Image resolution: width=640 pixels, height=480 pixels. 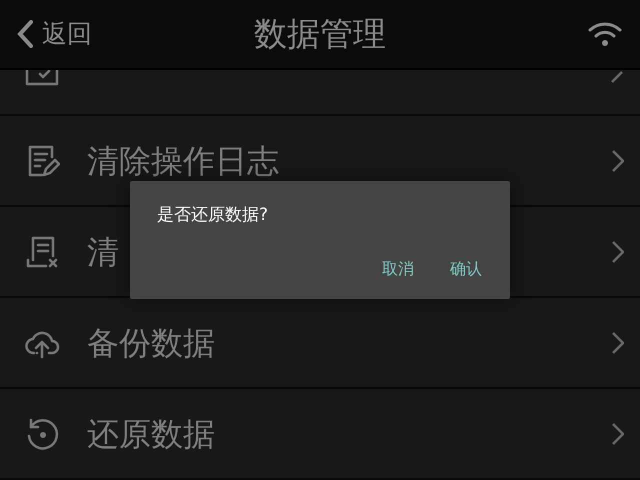 What do you see at coordinates (398, 269) in the screenshot?
I see `cancel-button: 取消` at bounding box center [398, 269].